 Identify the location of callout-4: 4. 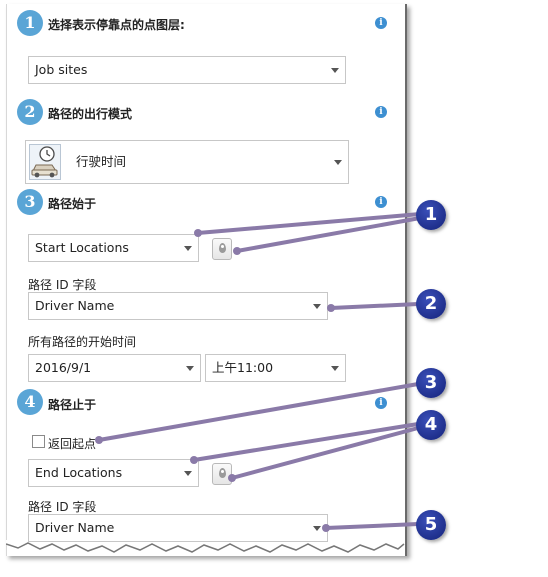
(431, 425).